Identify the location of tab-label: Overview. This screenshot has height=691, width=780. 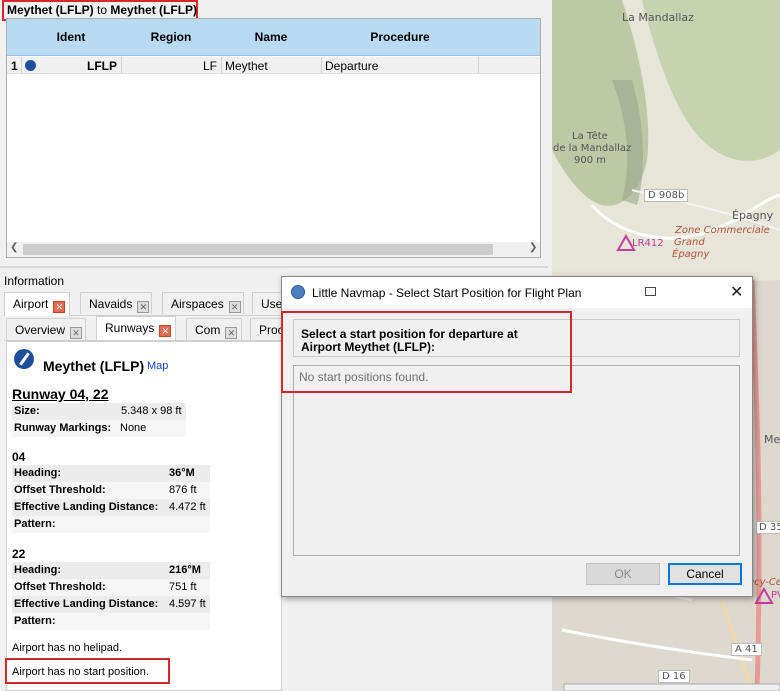
(40, 330).